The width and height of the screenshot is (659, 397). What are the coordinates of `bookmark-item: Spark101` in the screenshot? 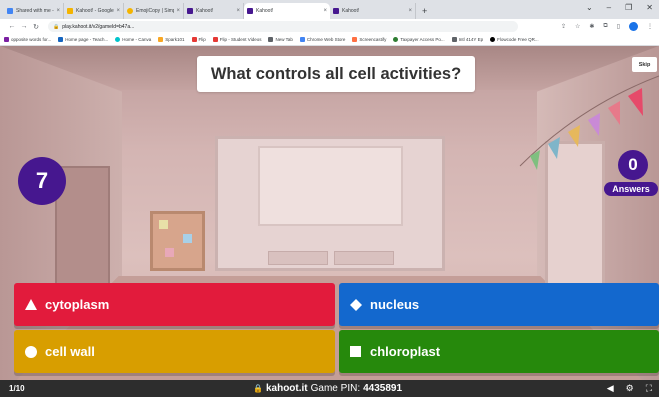 It's located at (171, 39).